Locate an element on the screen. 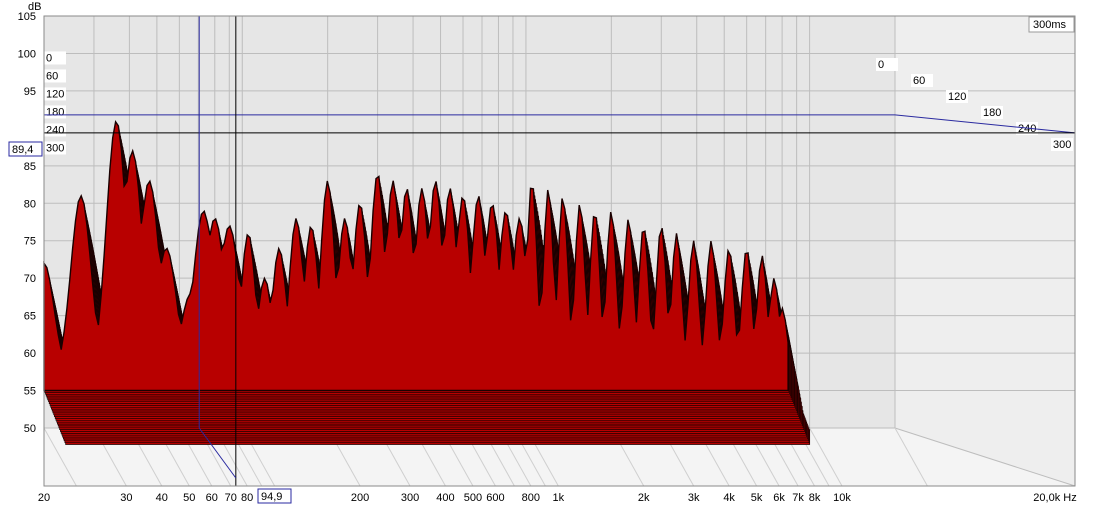 The image size is (1095, 507). time-label-left: 0 is located at coordinates (49, 58).